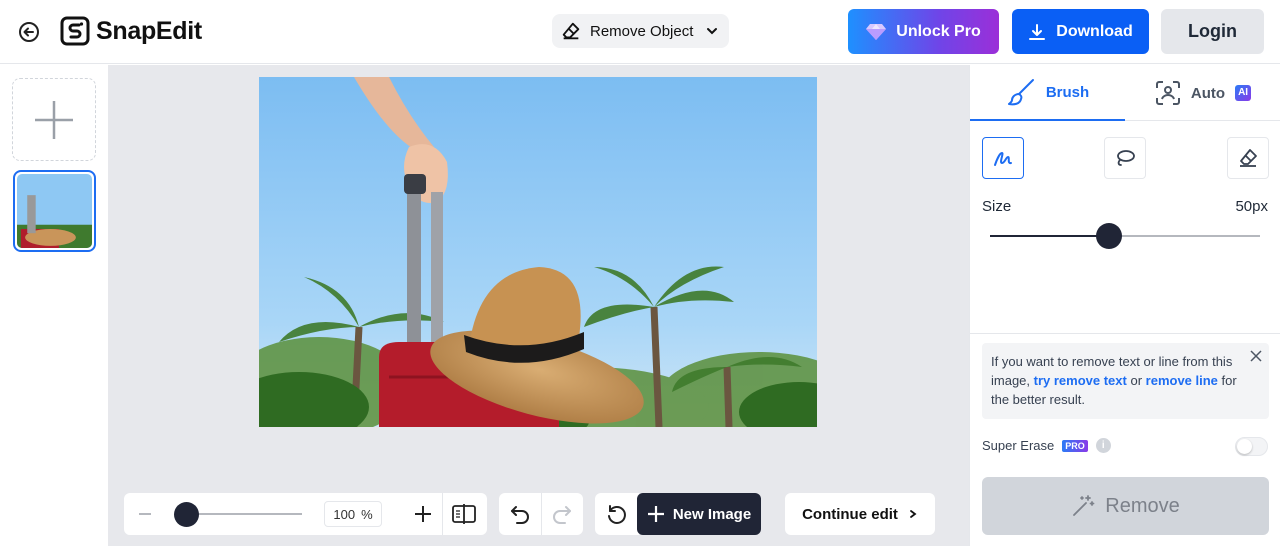 This screenshot has height=546, width=1280. I want to click on remove-line-link: remove line, so click(1182, 380).